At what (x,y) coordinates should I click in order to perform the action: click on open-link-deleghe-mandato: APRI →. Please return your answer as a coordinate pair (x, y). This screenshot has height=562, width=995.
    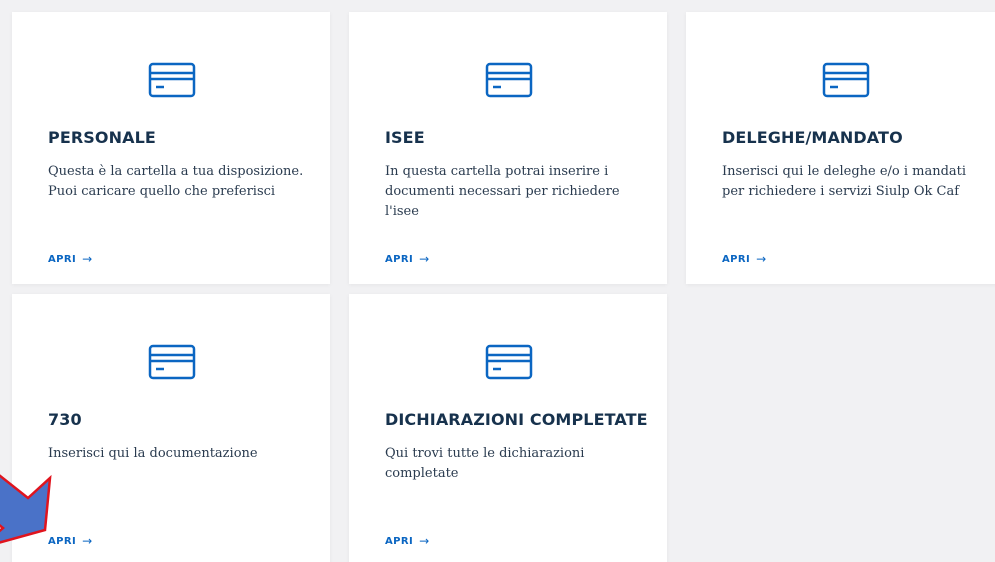
    Looking at the image, I should click on (744, 259).